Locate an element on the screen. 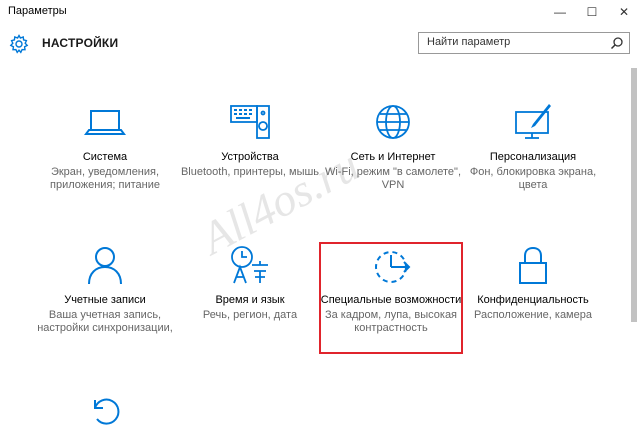  tile-update is located at coordinates (105, 413).